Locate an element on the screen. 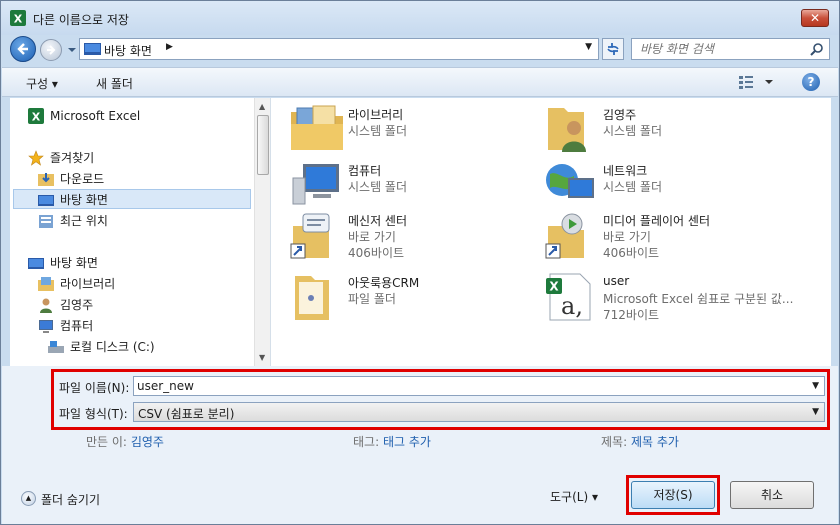  back-button is located at coordinates (23, 49).